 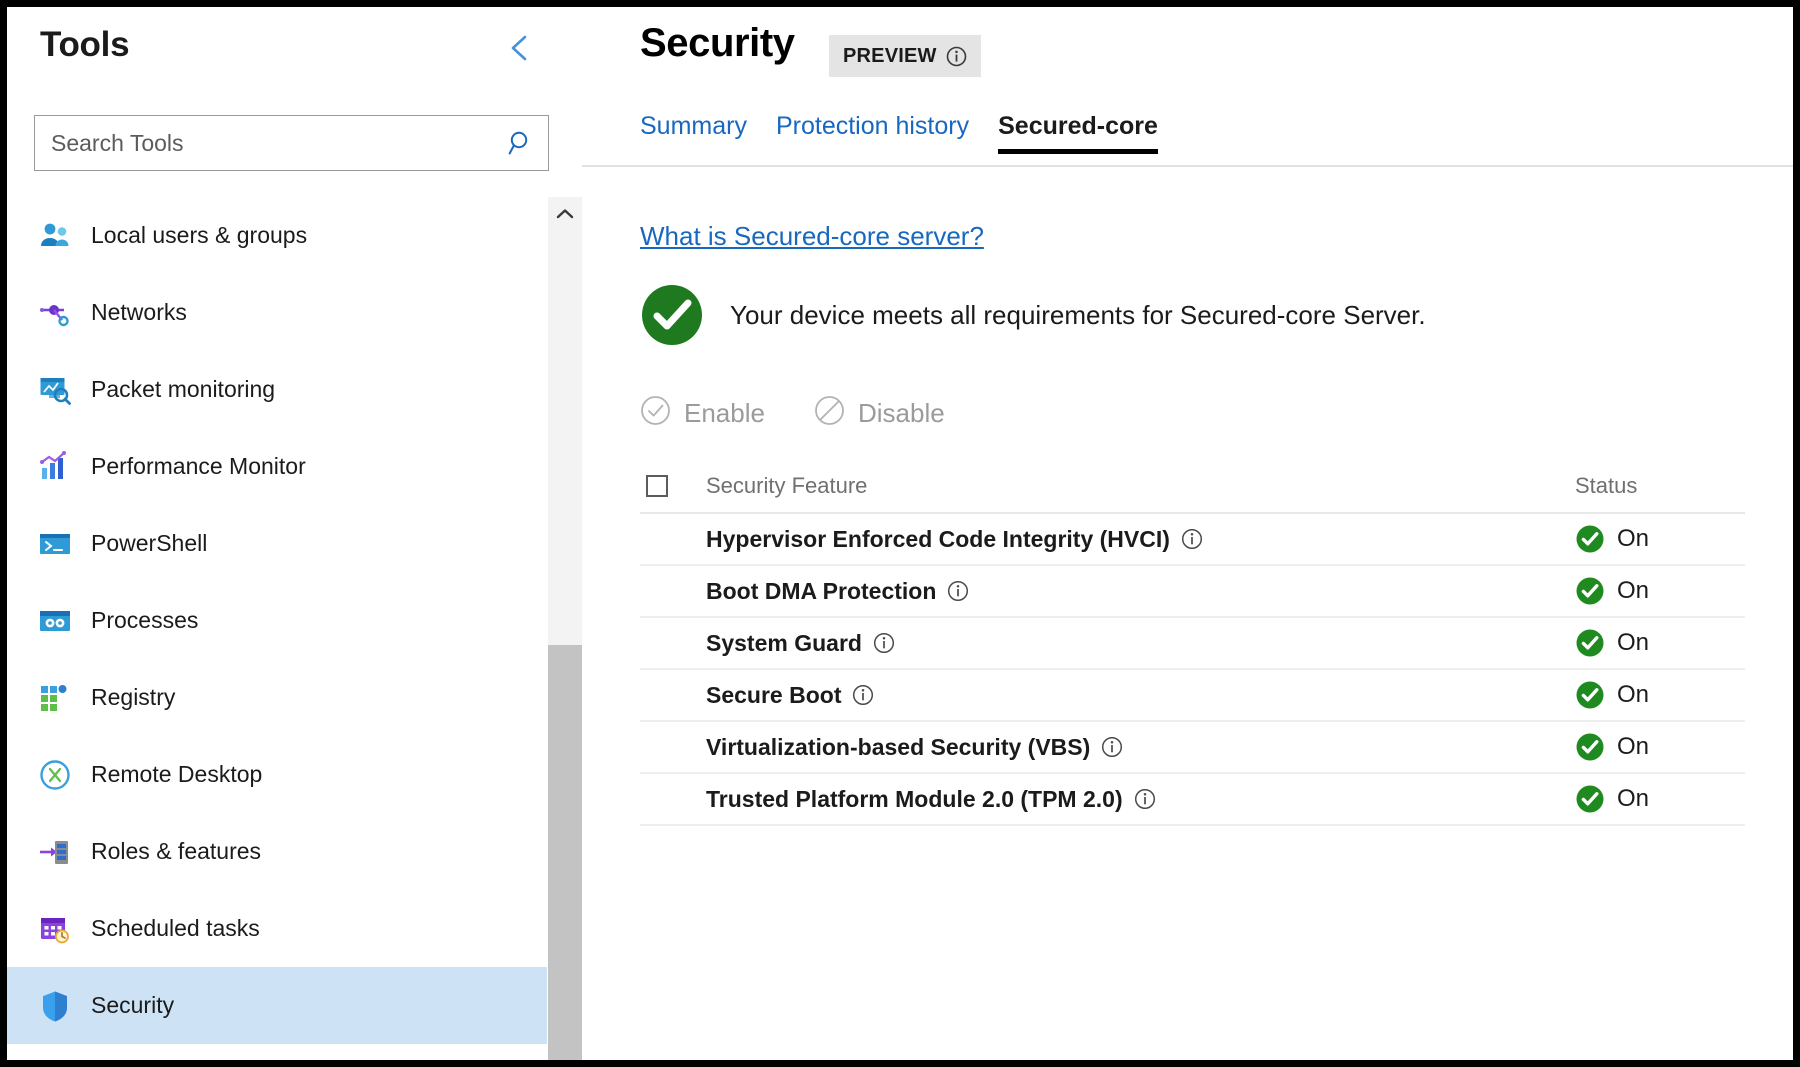 I want to click on table-row: System Guard On, so click(x=1192, y=644).